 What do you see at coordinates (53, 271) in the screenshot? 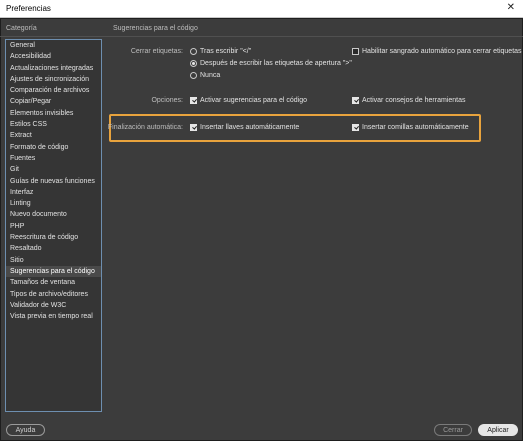
I see `sidebar-item: Sugerencias para el código` at bounding box center [53, 271].